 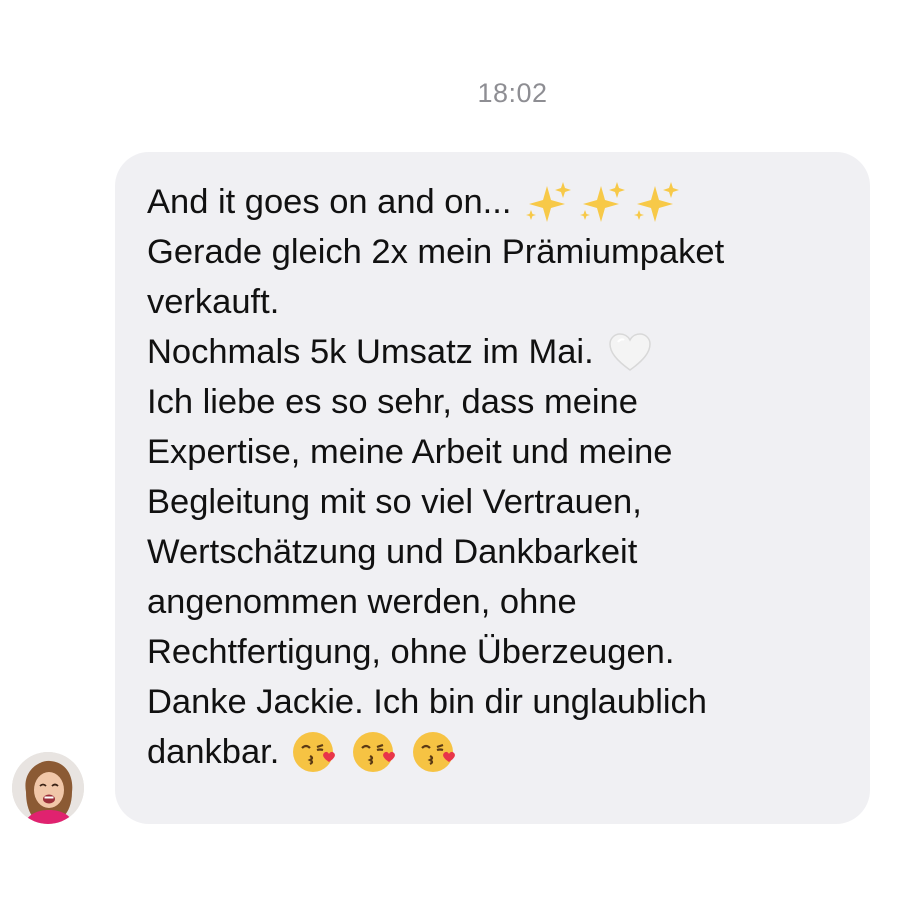 I want to click on message-line-3: verkauft., so click(x=498, y=302).